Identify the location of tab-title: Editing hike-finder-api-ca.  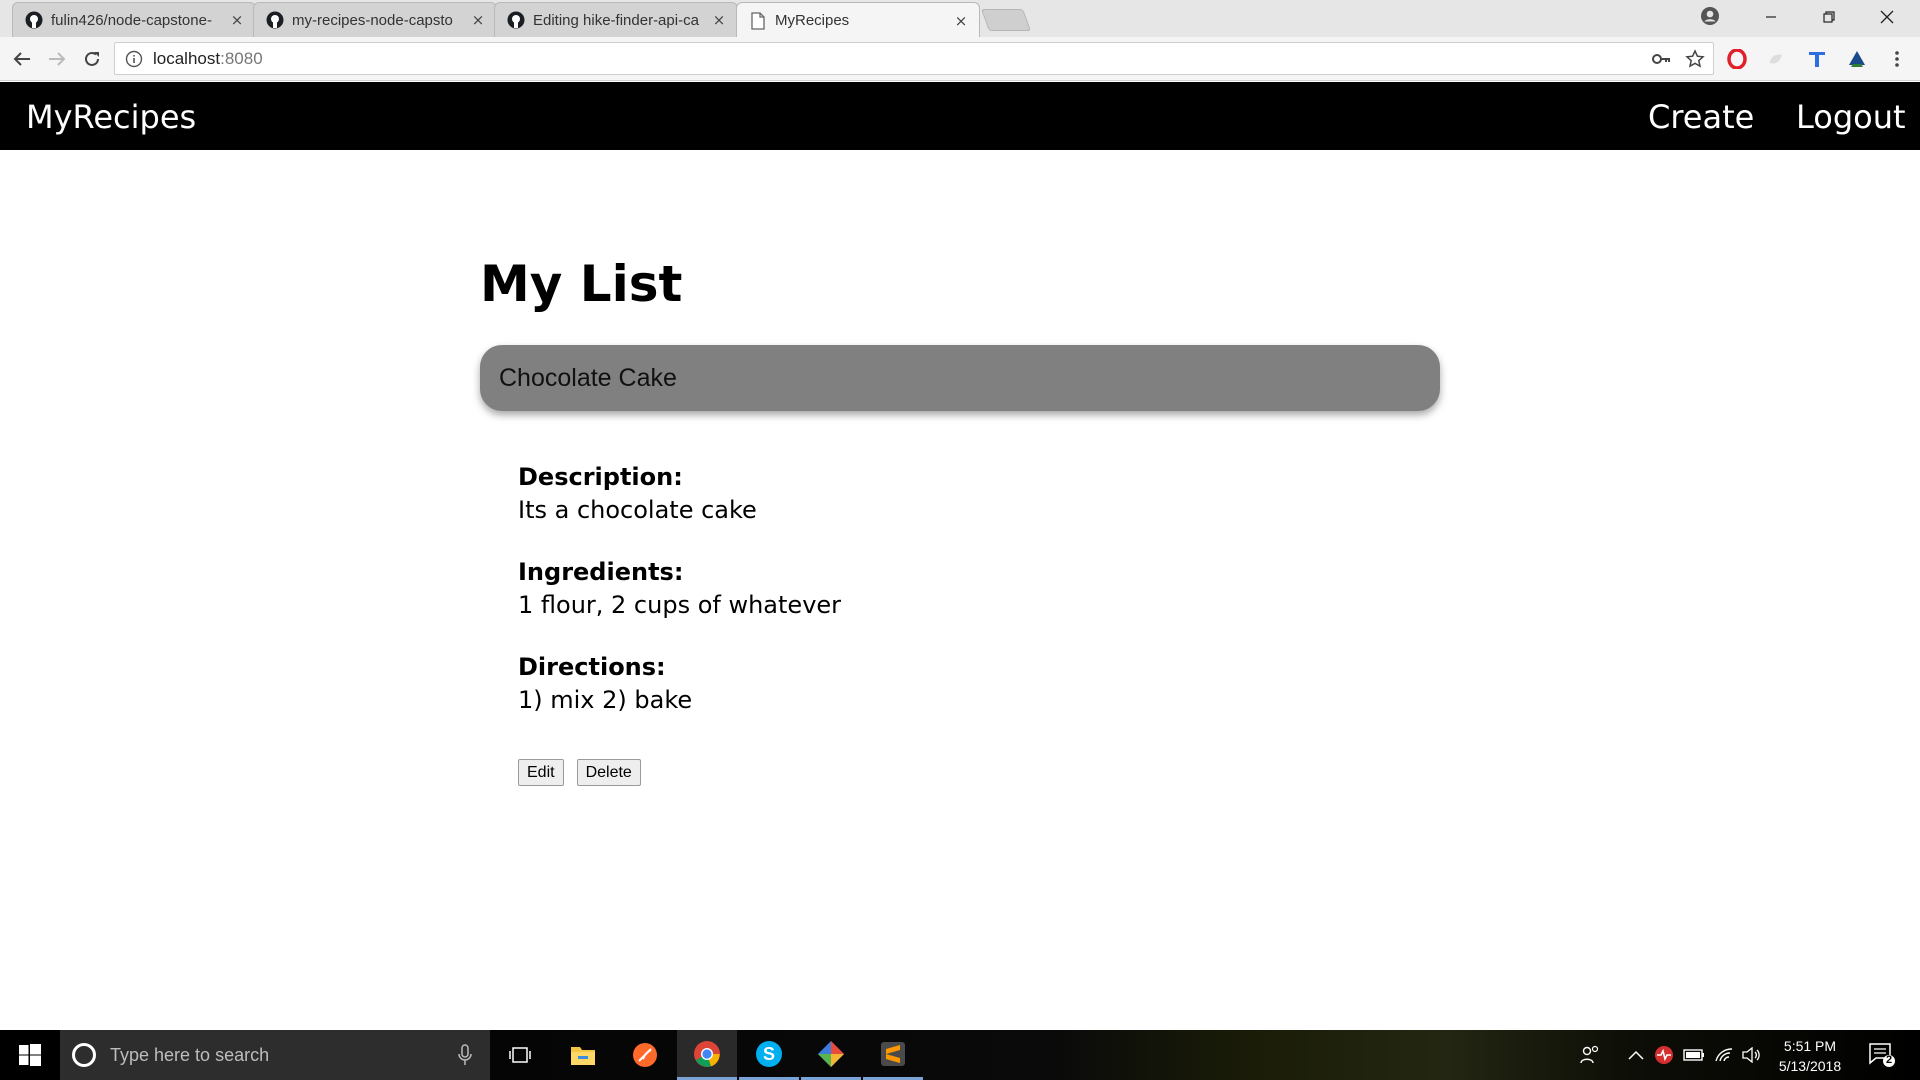
(616, 20).